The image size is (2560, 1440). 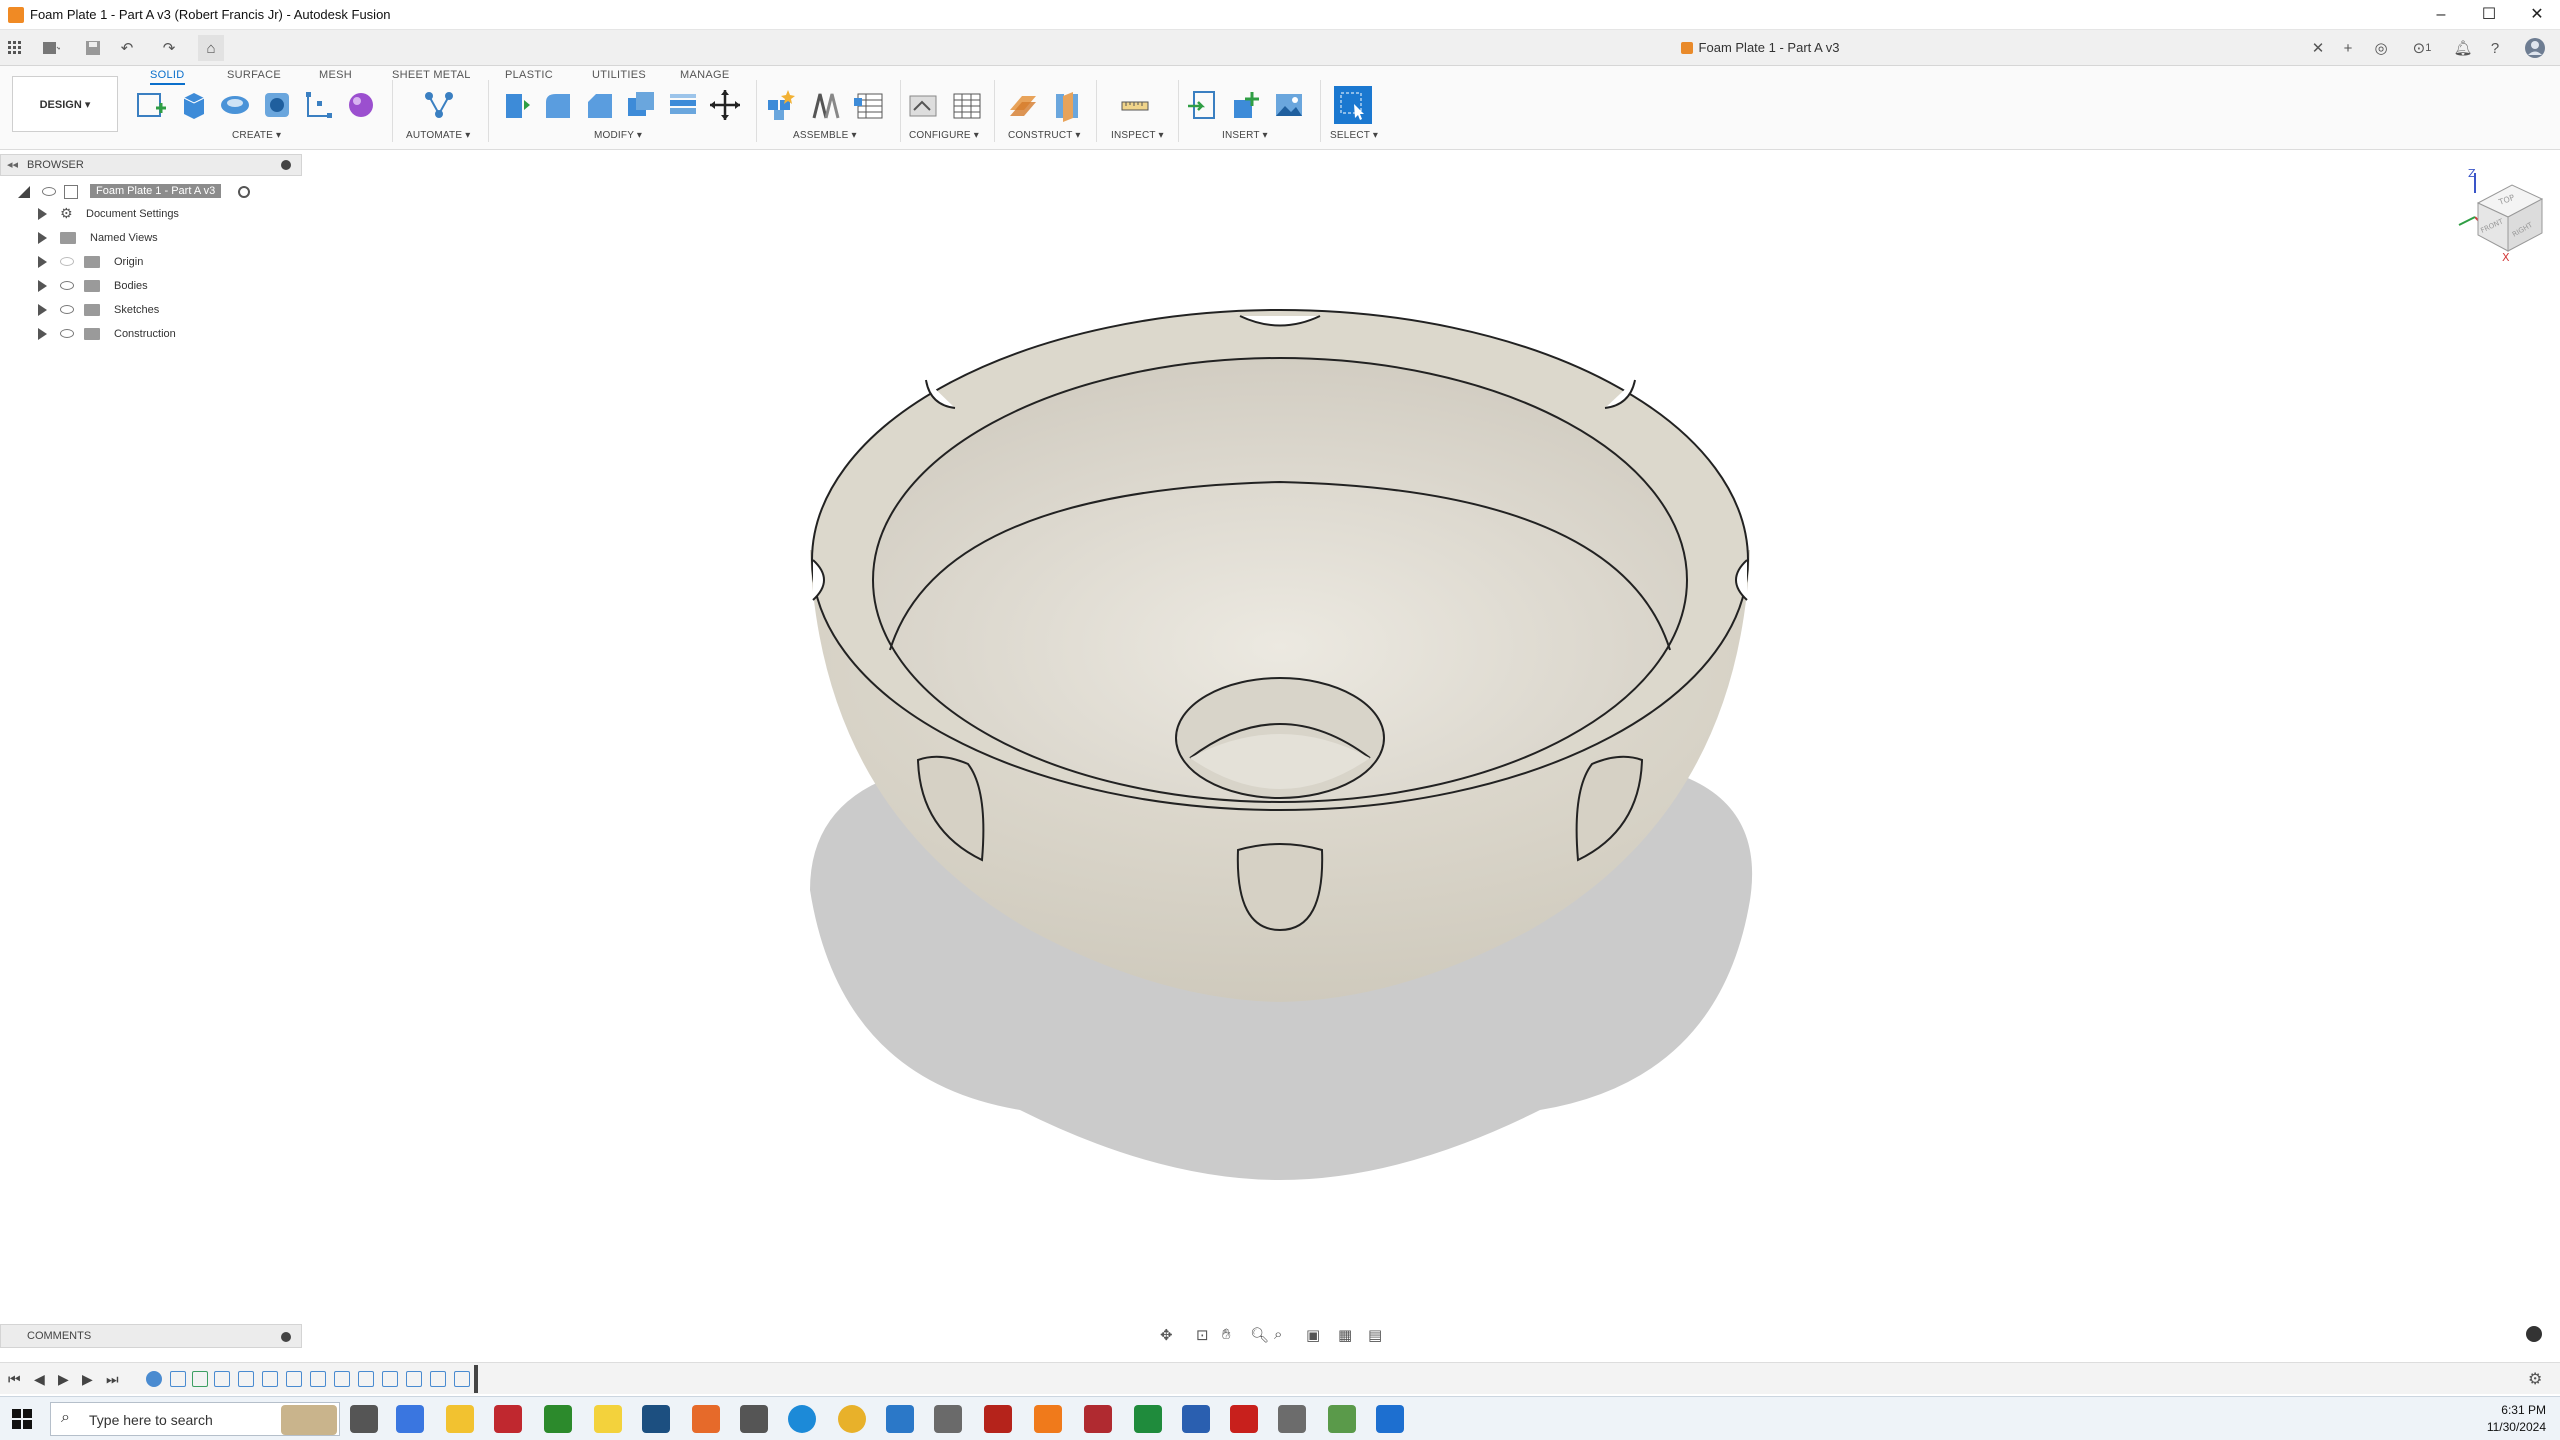 What do you see at coordinates (998, 1419) in the screenshot?
I see `filezilla-icon` at bounding box center [998, 1419].